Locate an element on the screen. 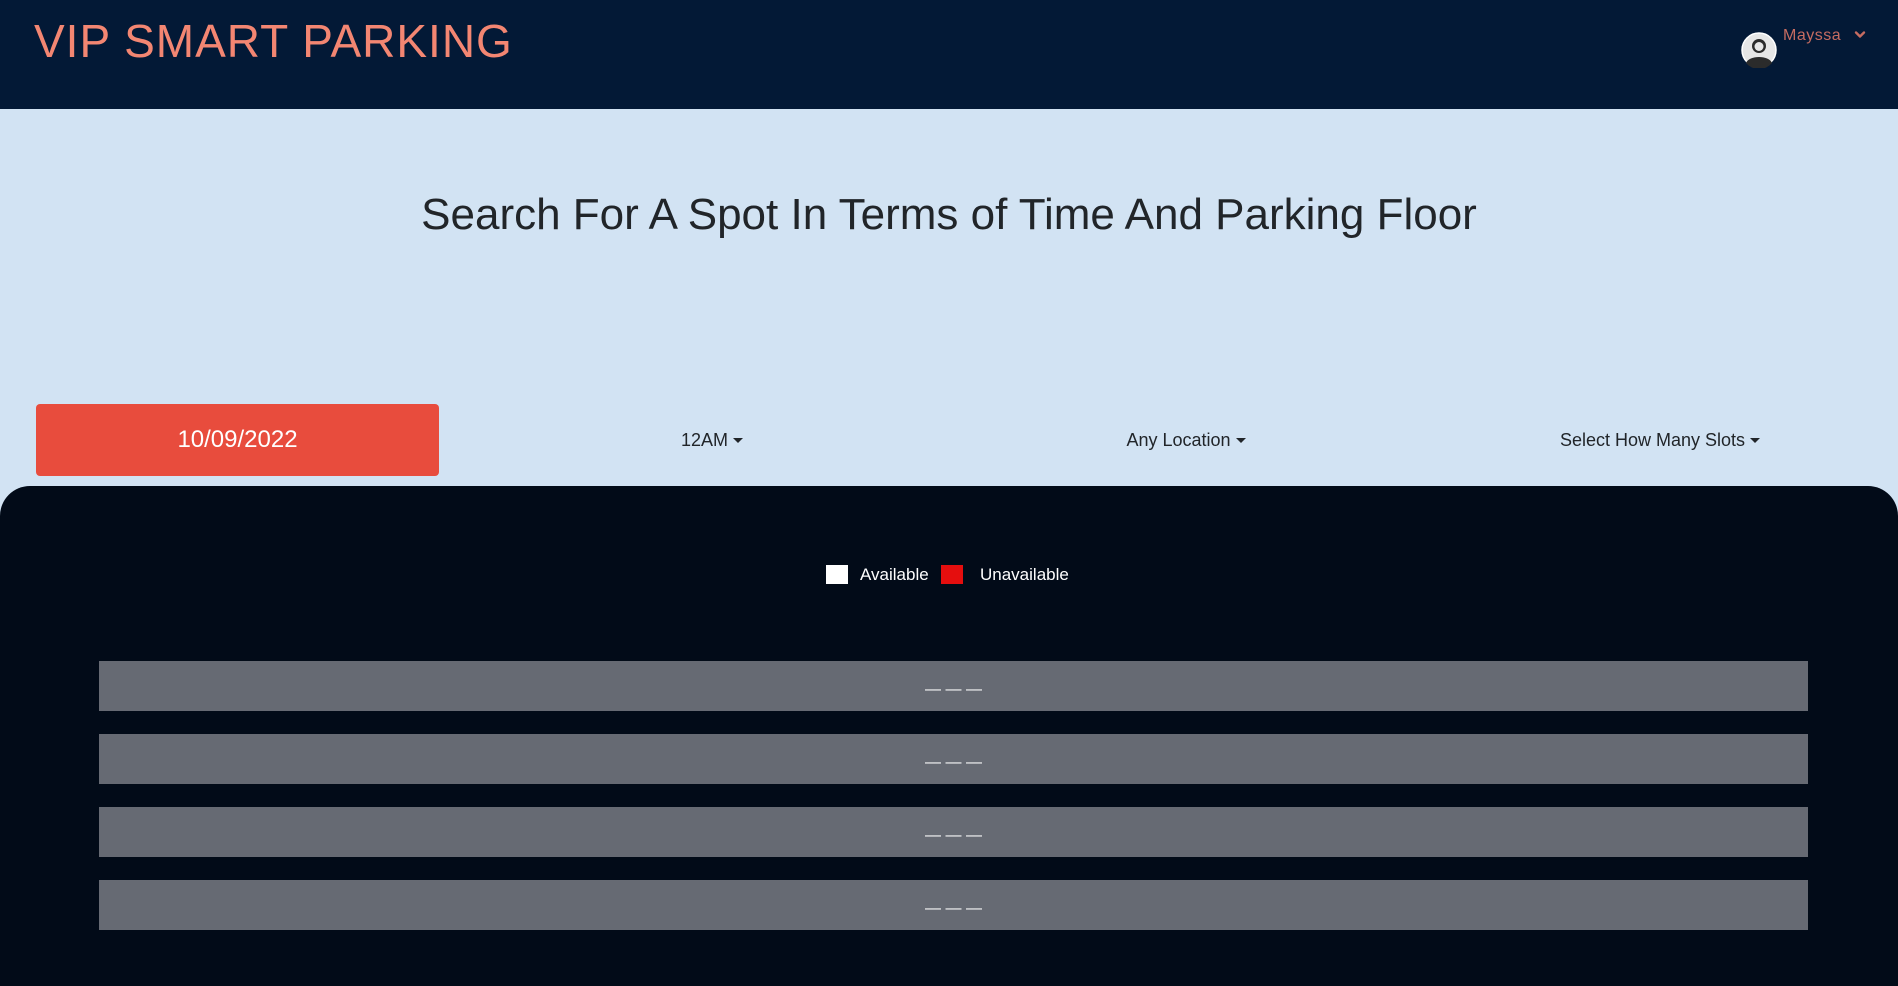 This screenshot has width=1898, height=986. location-dropdown-label: Any Location is located at coordinates (1178, 440).